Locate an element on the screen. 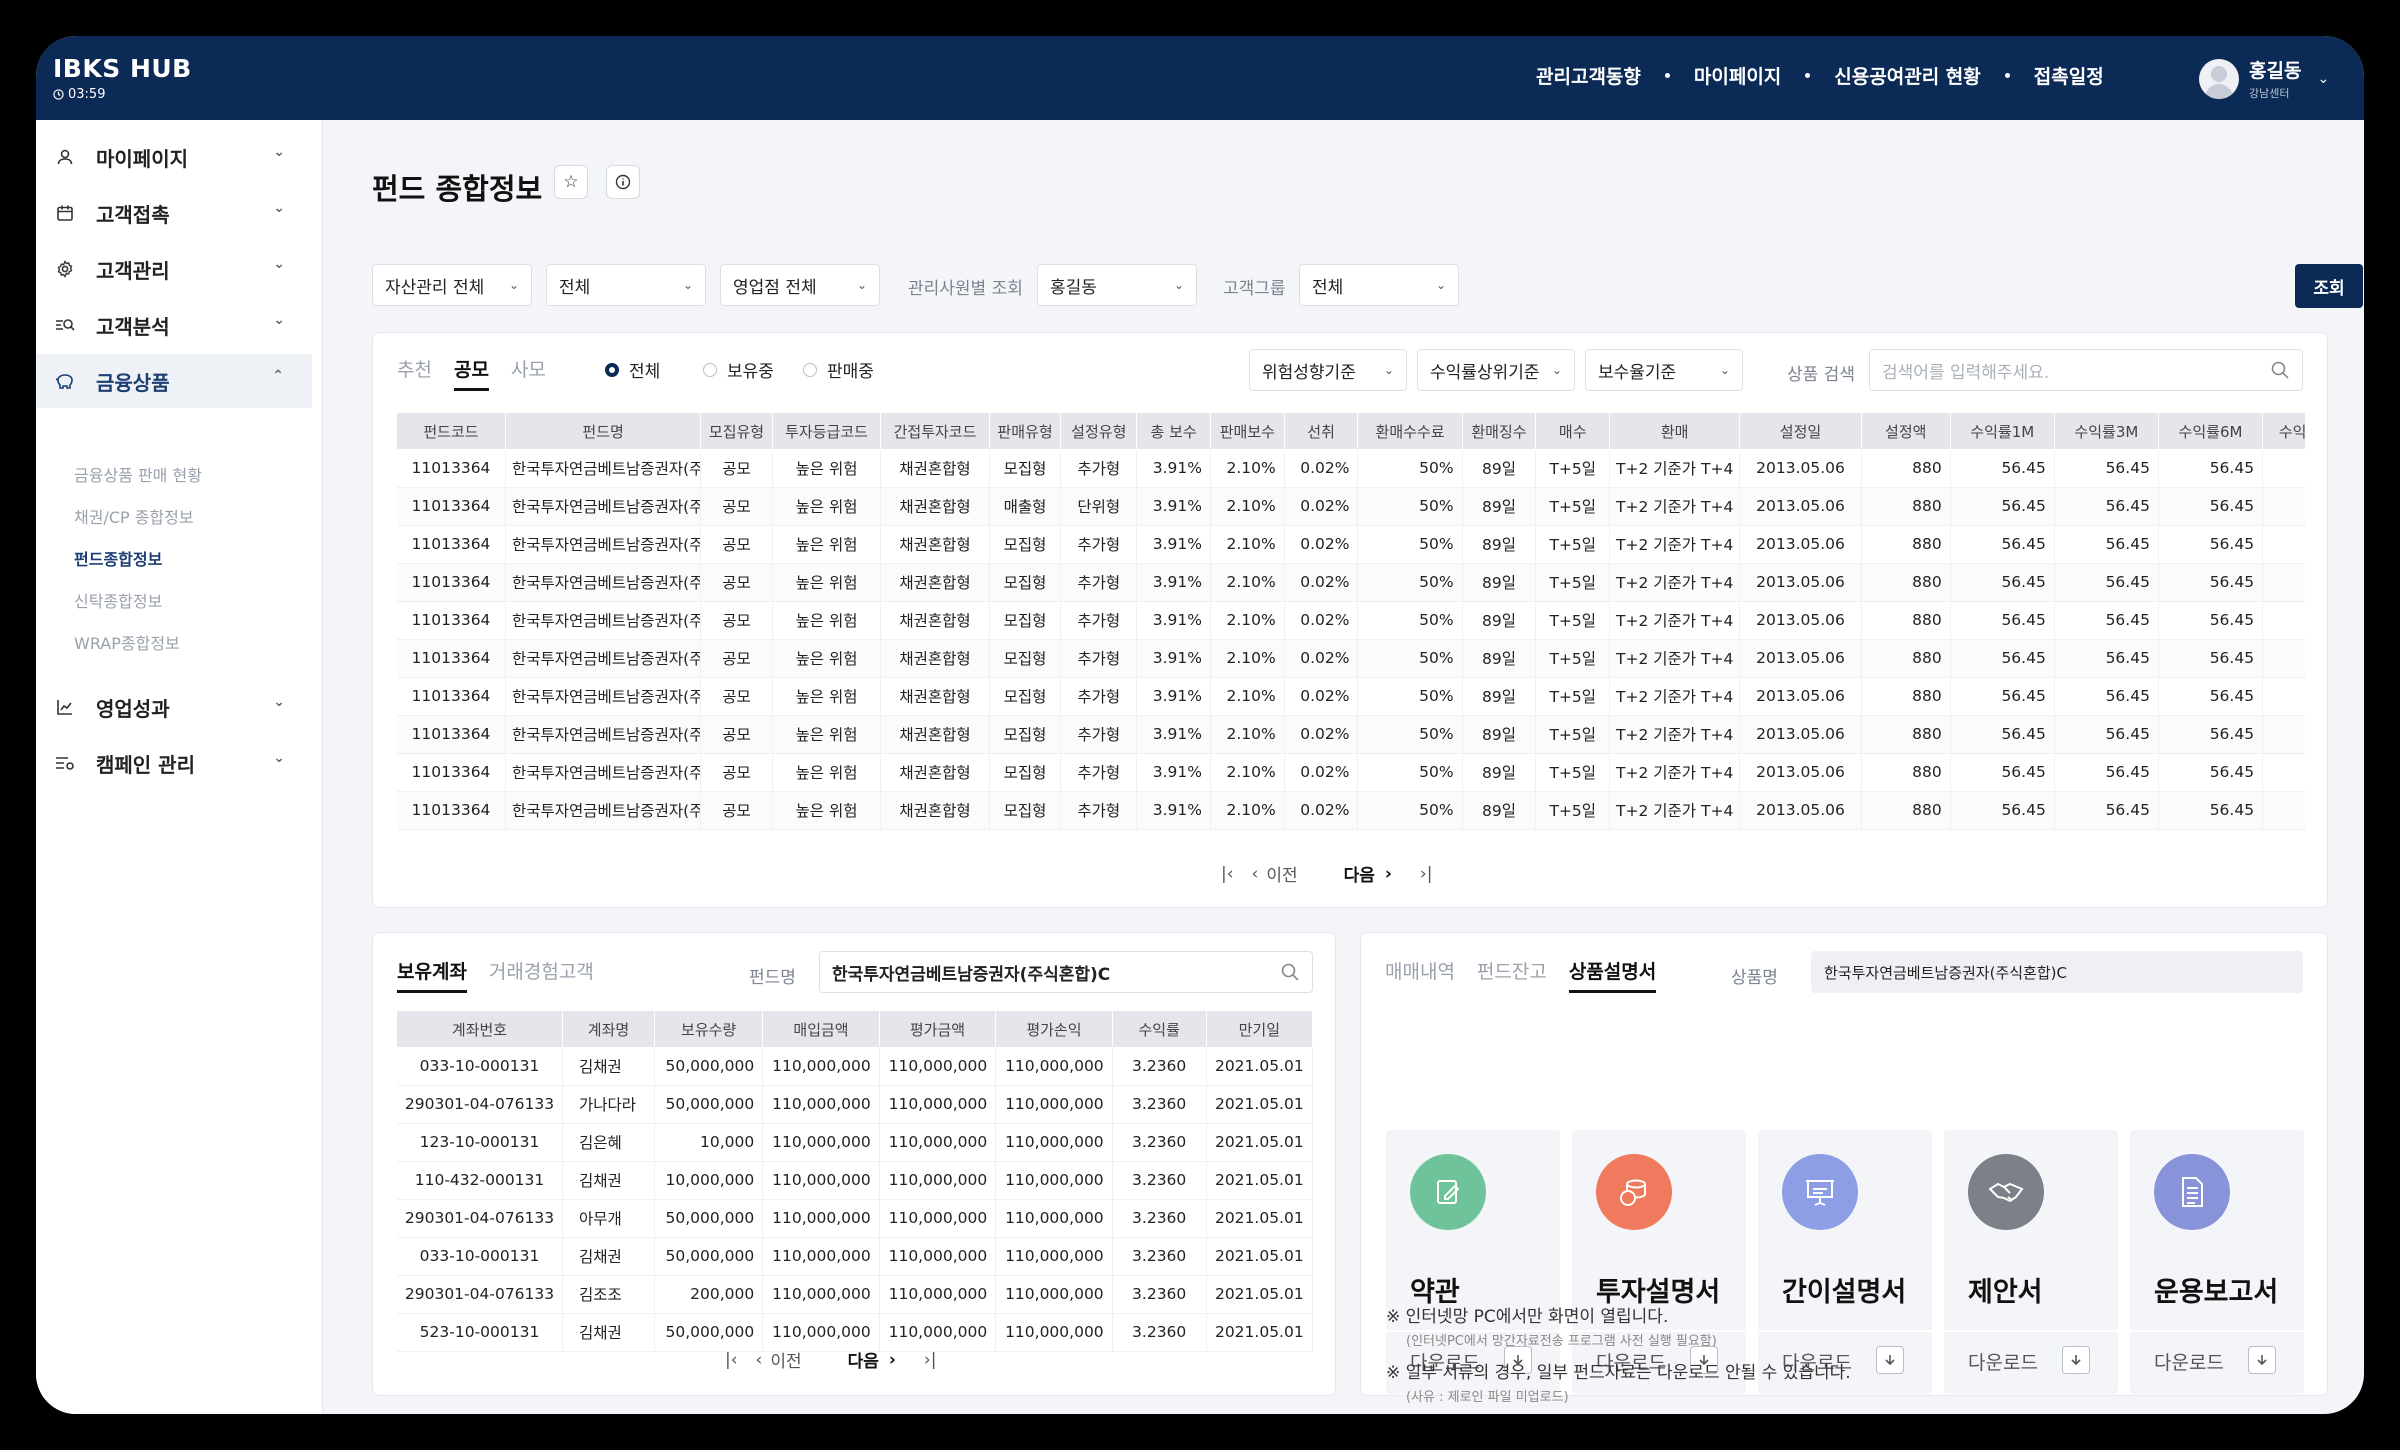  column-header: 평가금액 is located at coordinates (938, 1029).